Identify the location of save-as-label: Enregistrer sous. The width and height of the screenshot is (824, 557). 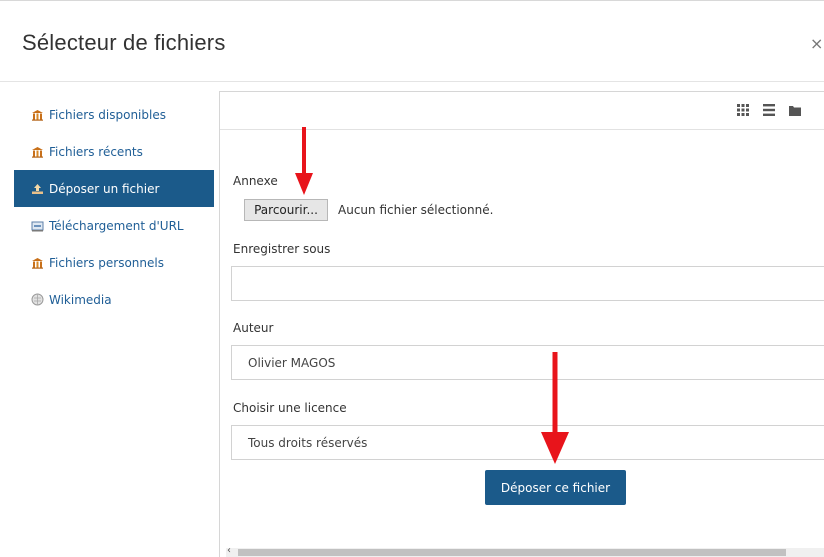
(282, 249).